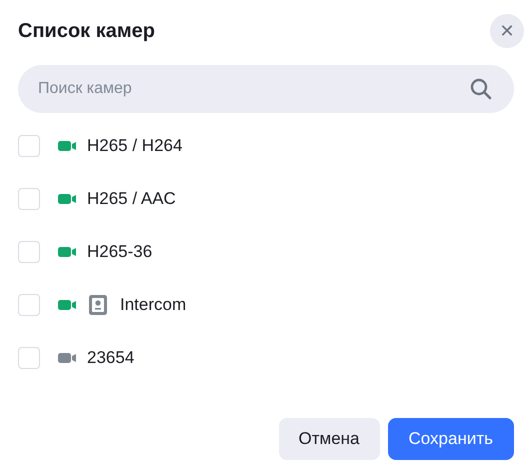 The width and height of the screenshot is (532, 471). I want to click on close-button: ✕, so click(507, 31).